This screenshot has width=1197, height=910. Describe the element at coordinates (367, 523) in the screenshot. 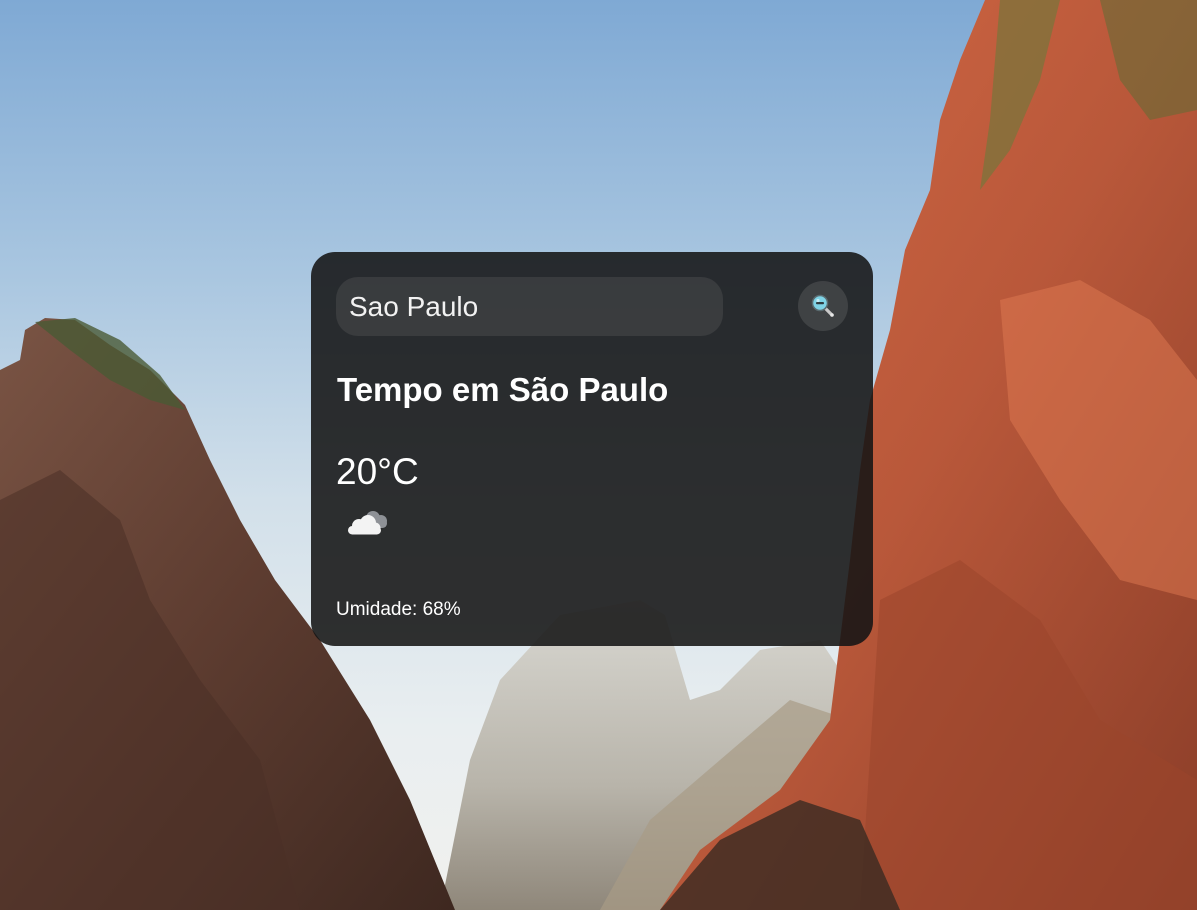

I see `cloudy-icon` at that location.